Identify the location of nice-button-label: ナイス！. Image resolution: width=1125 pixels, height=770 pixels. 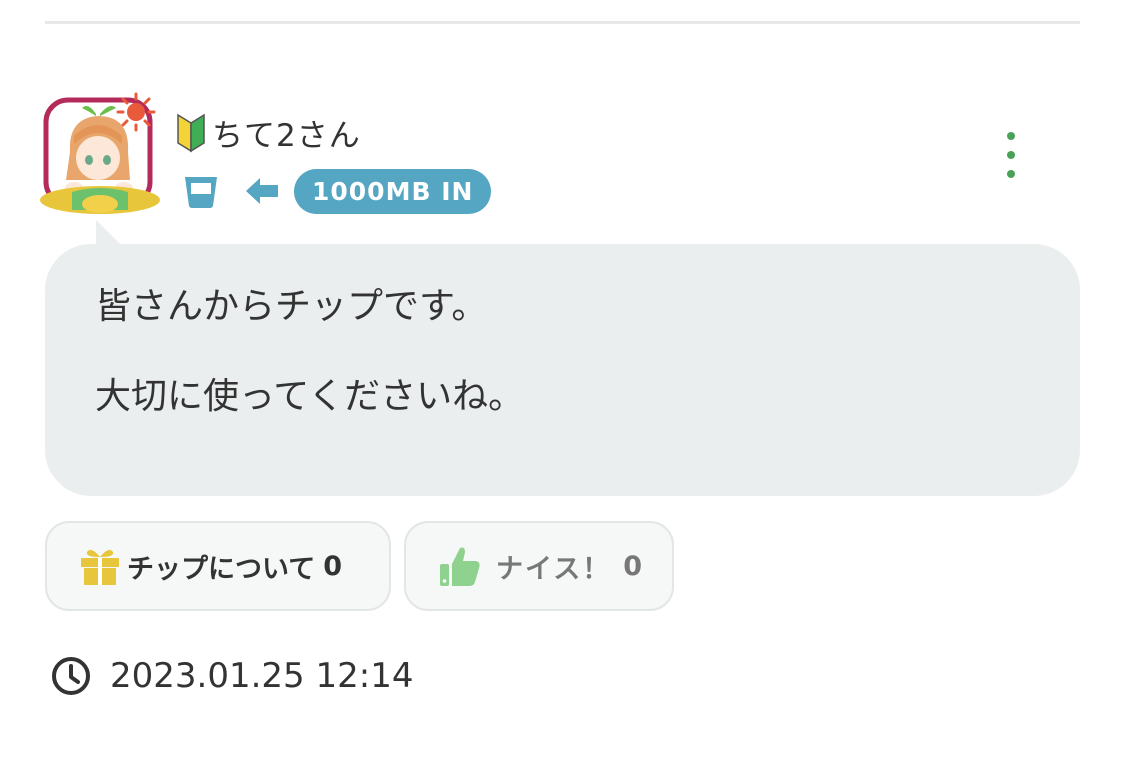
(554, 569).